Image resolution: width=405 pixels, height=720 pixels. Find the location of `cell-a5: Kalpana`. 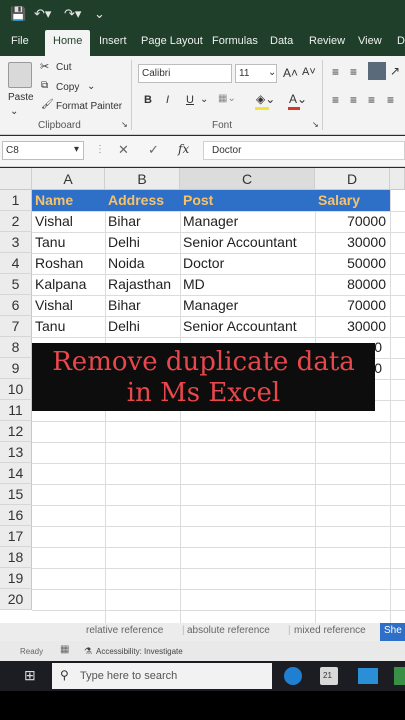

cell-a5: Kalpana is located at coordinates (68, 284).